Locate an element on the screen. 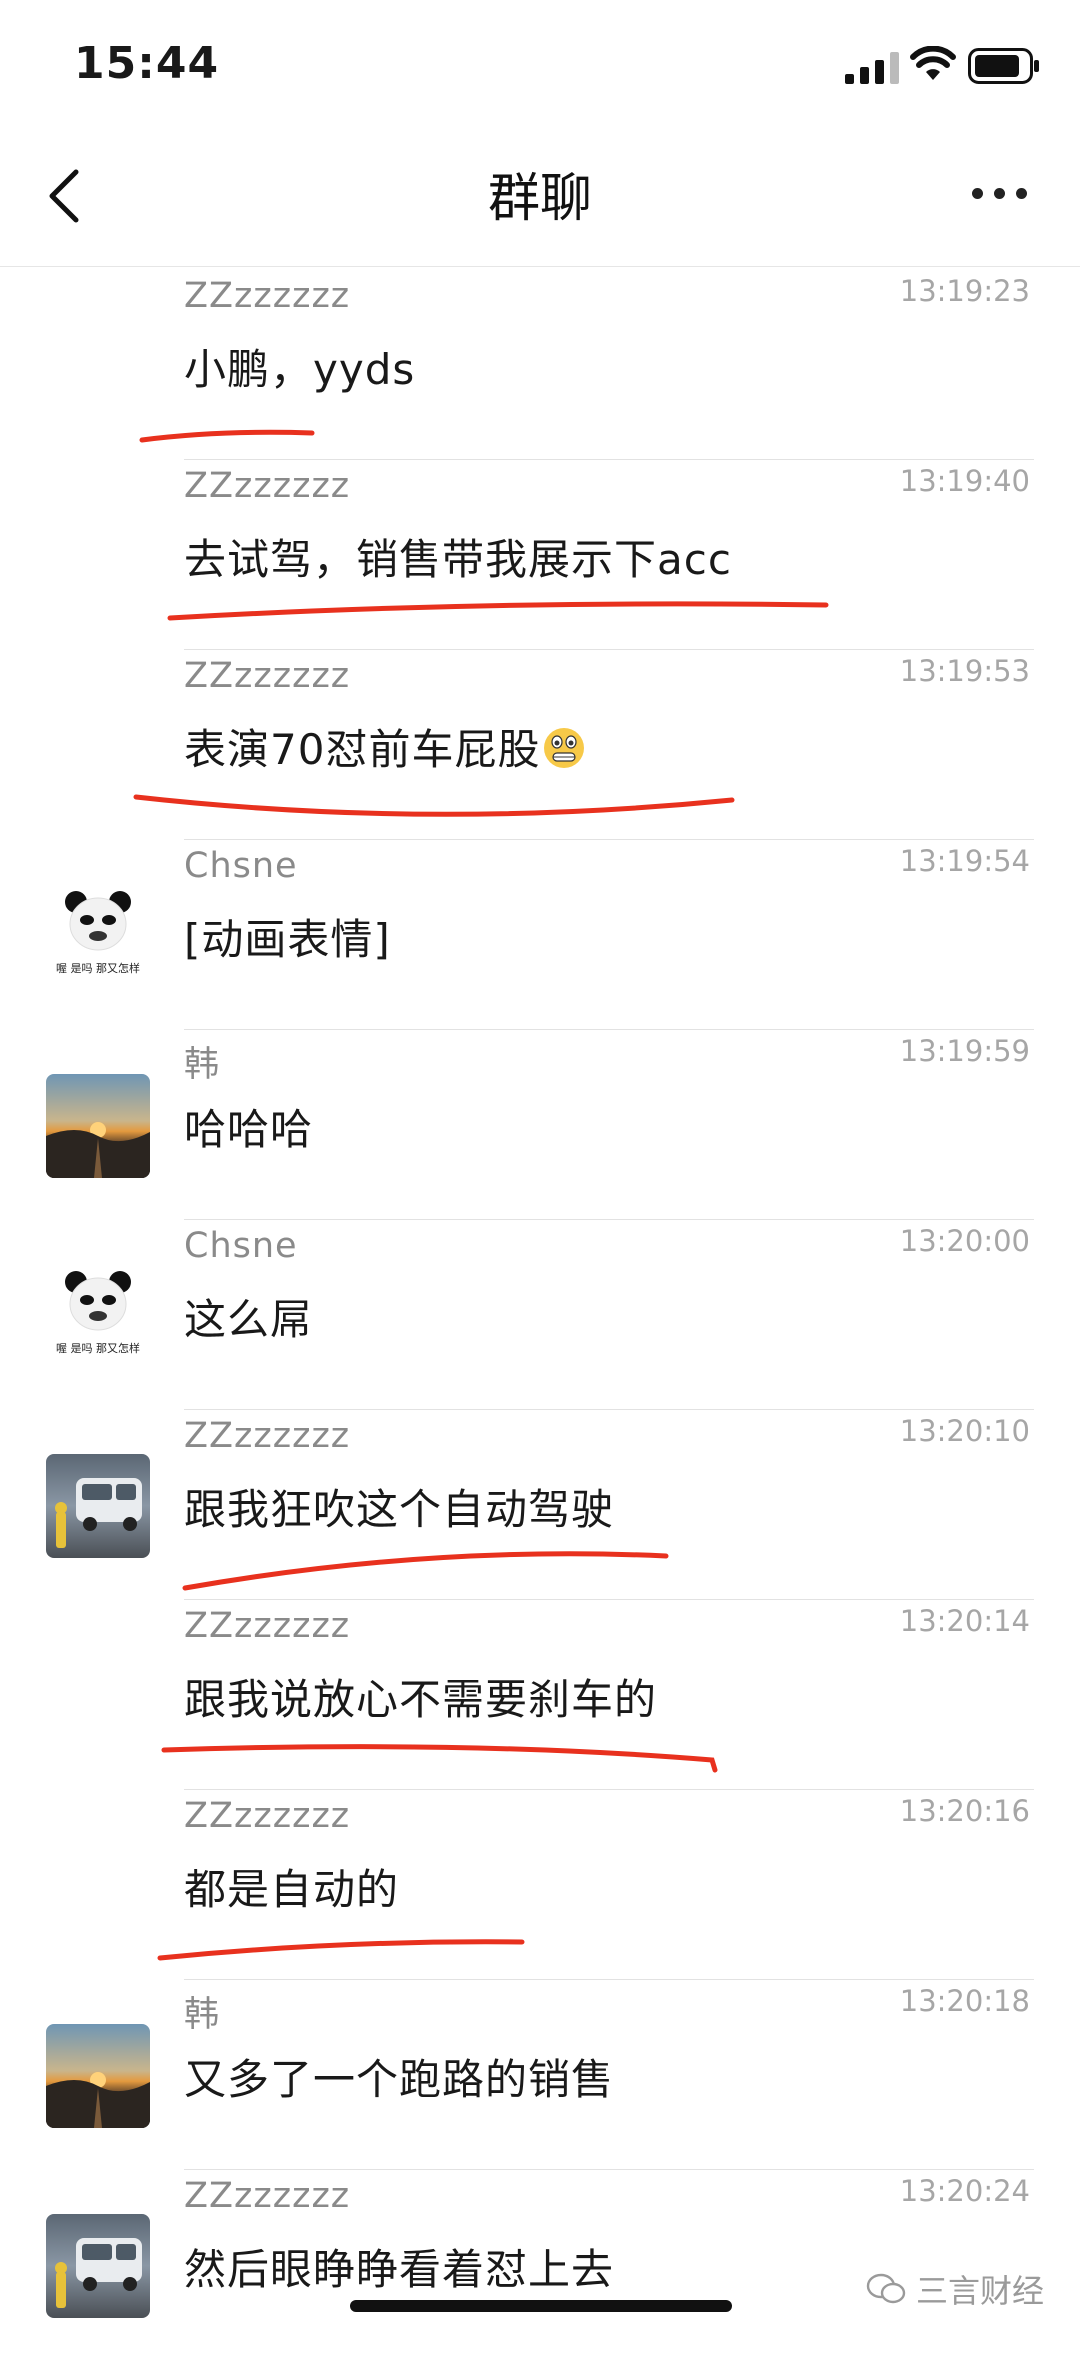 Image resolution: width=1080 pixels, height=2360 pixels. message-row: 韩 13:20:18 又多了一个跑路的销售 is located at coordinates (540, 2075).